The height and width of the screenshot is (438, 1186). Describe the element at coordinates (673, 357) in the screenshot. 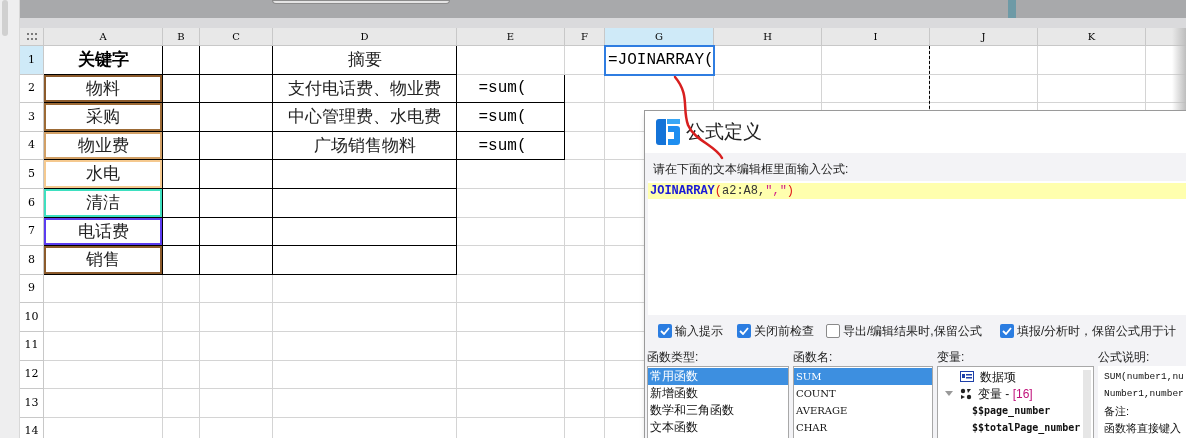

I see `panel-label: 函数类型:` at that location.